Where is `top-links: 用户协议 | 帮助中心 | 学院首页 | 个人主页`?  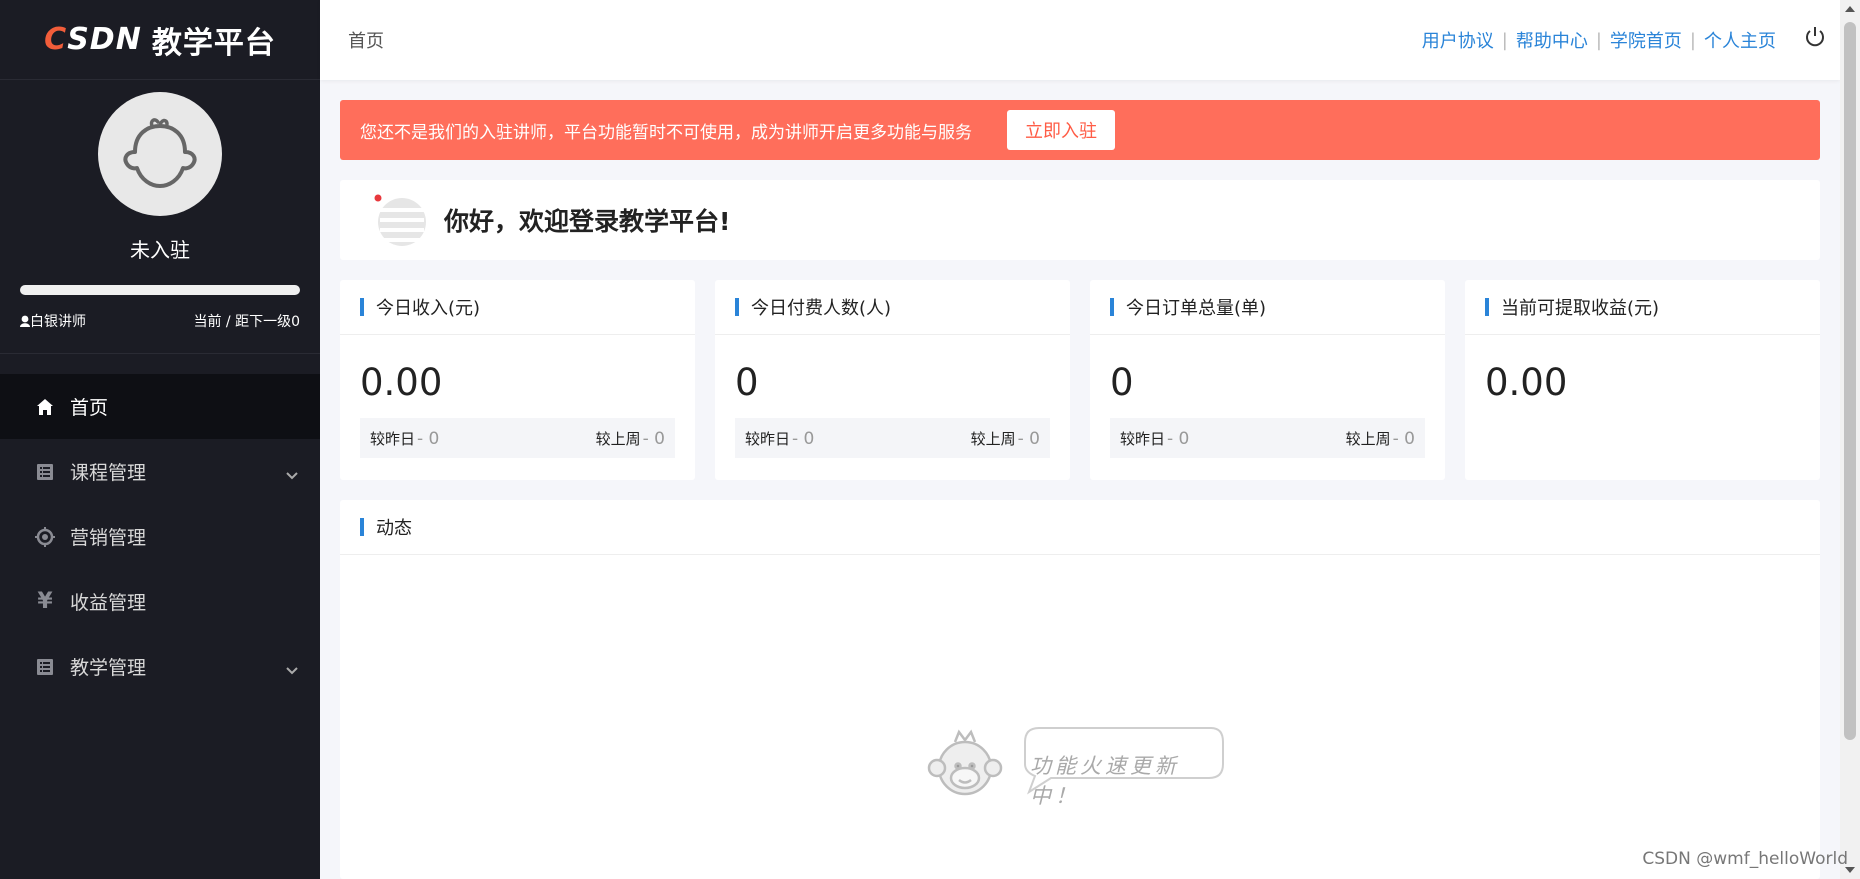 top-links: 用户协议 | 帮助中心 | 学院首页 | 个人主页 is located at coordinates (1599, 40).